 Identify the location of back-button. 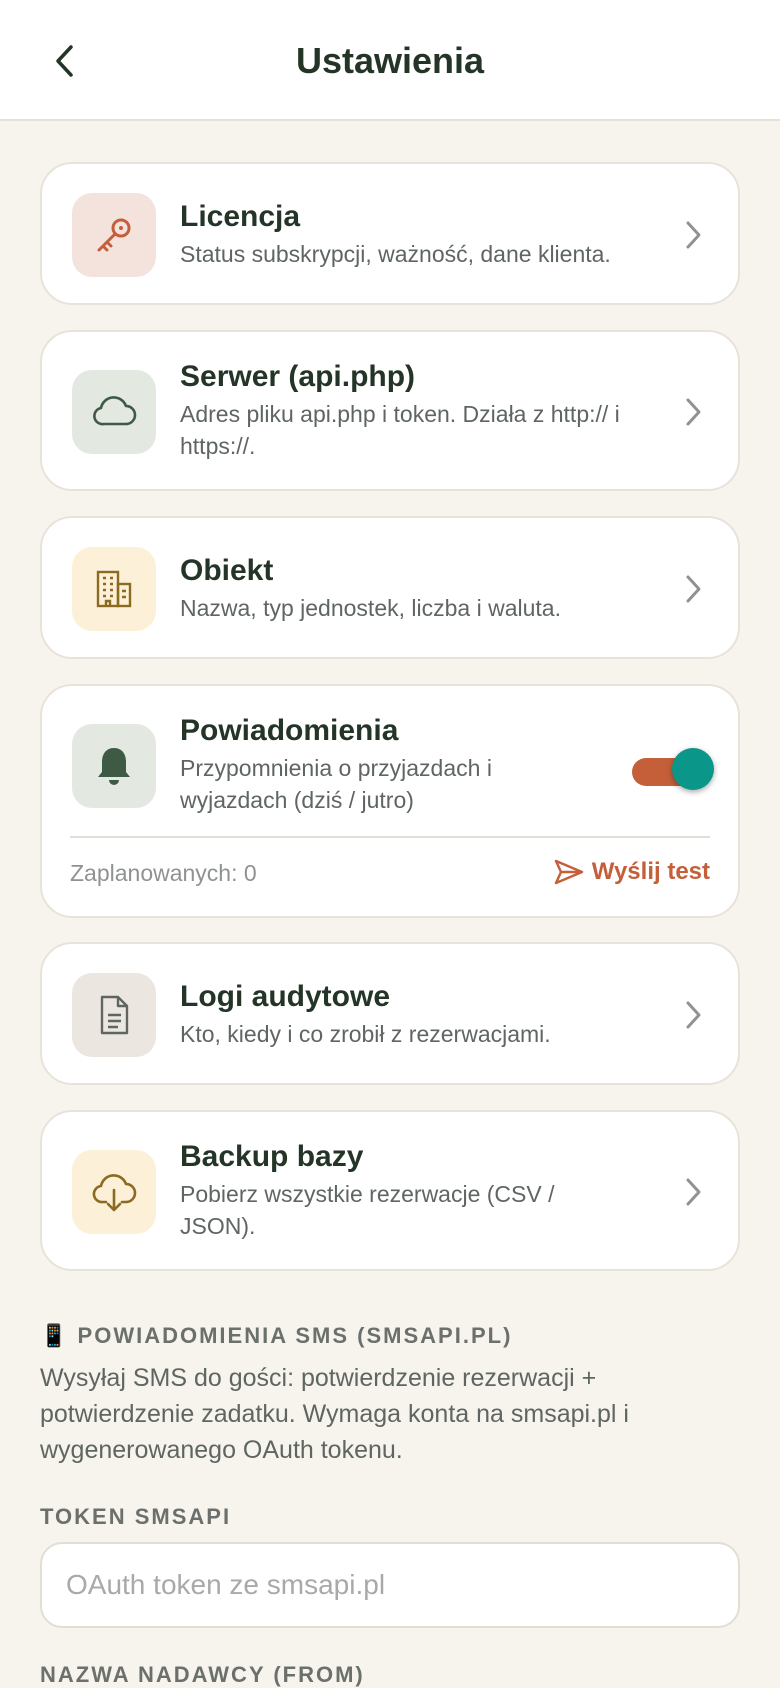
(65, 61).